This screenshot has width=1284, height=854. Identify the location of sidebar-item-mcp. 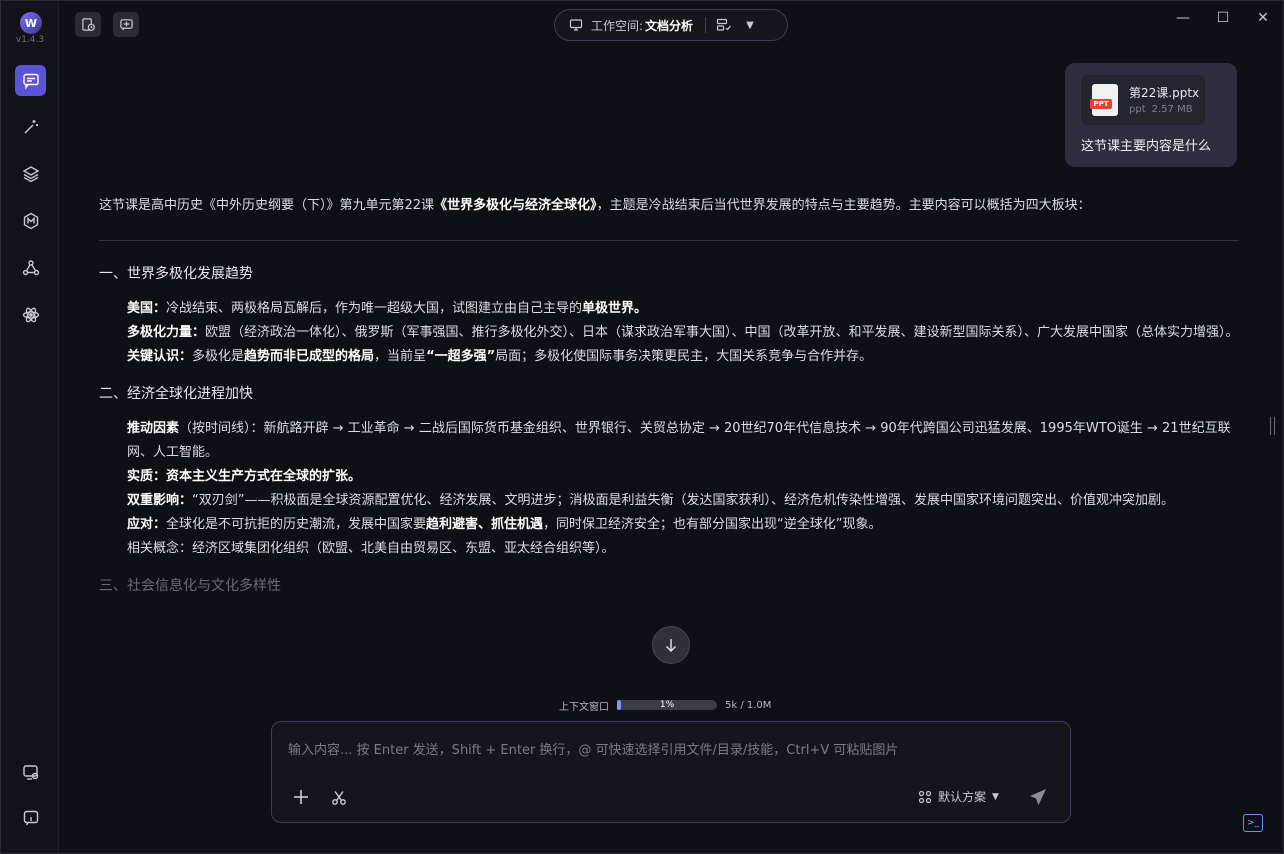
(30, 220).